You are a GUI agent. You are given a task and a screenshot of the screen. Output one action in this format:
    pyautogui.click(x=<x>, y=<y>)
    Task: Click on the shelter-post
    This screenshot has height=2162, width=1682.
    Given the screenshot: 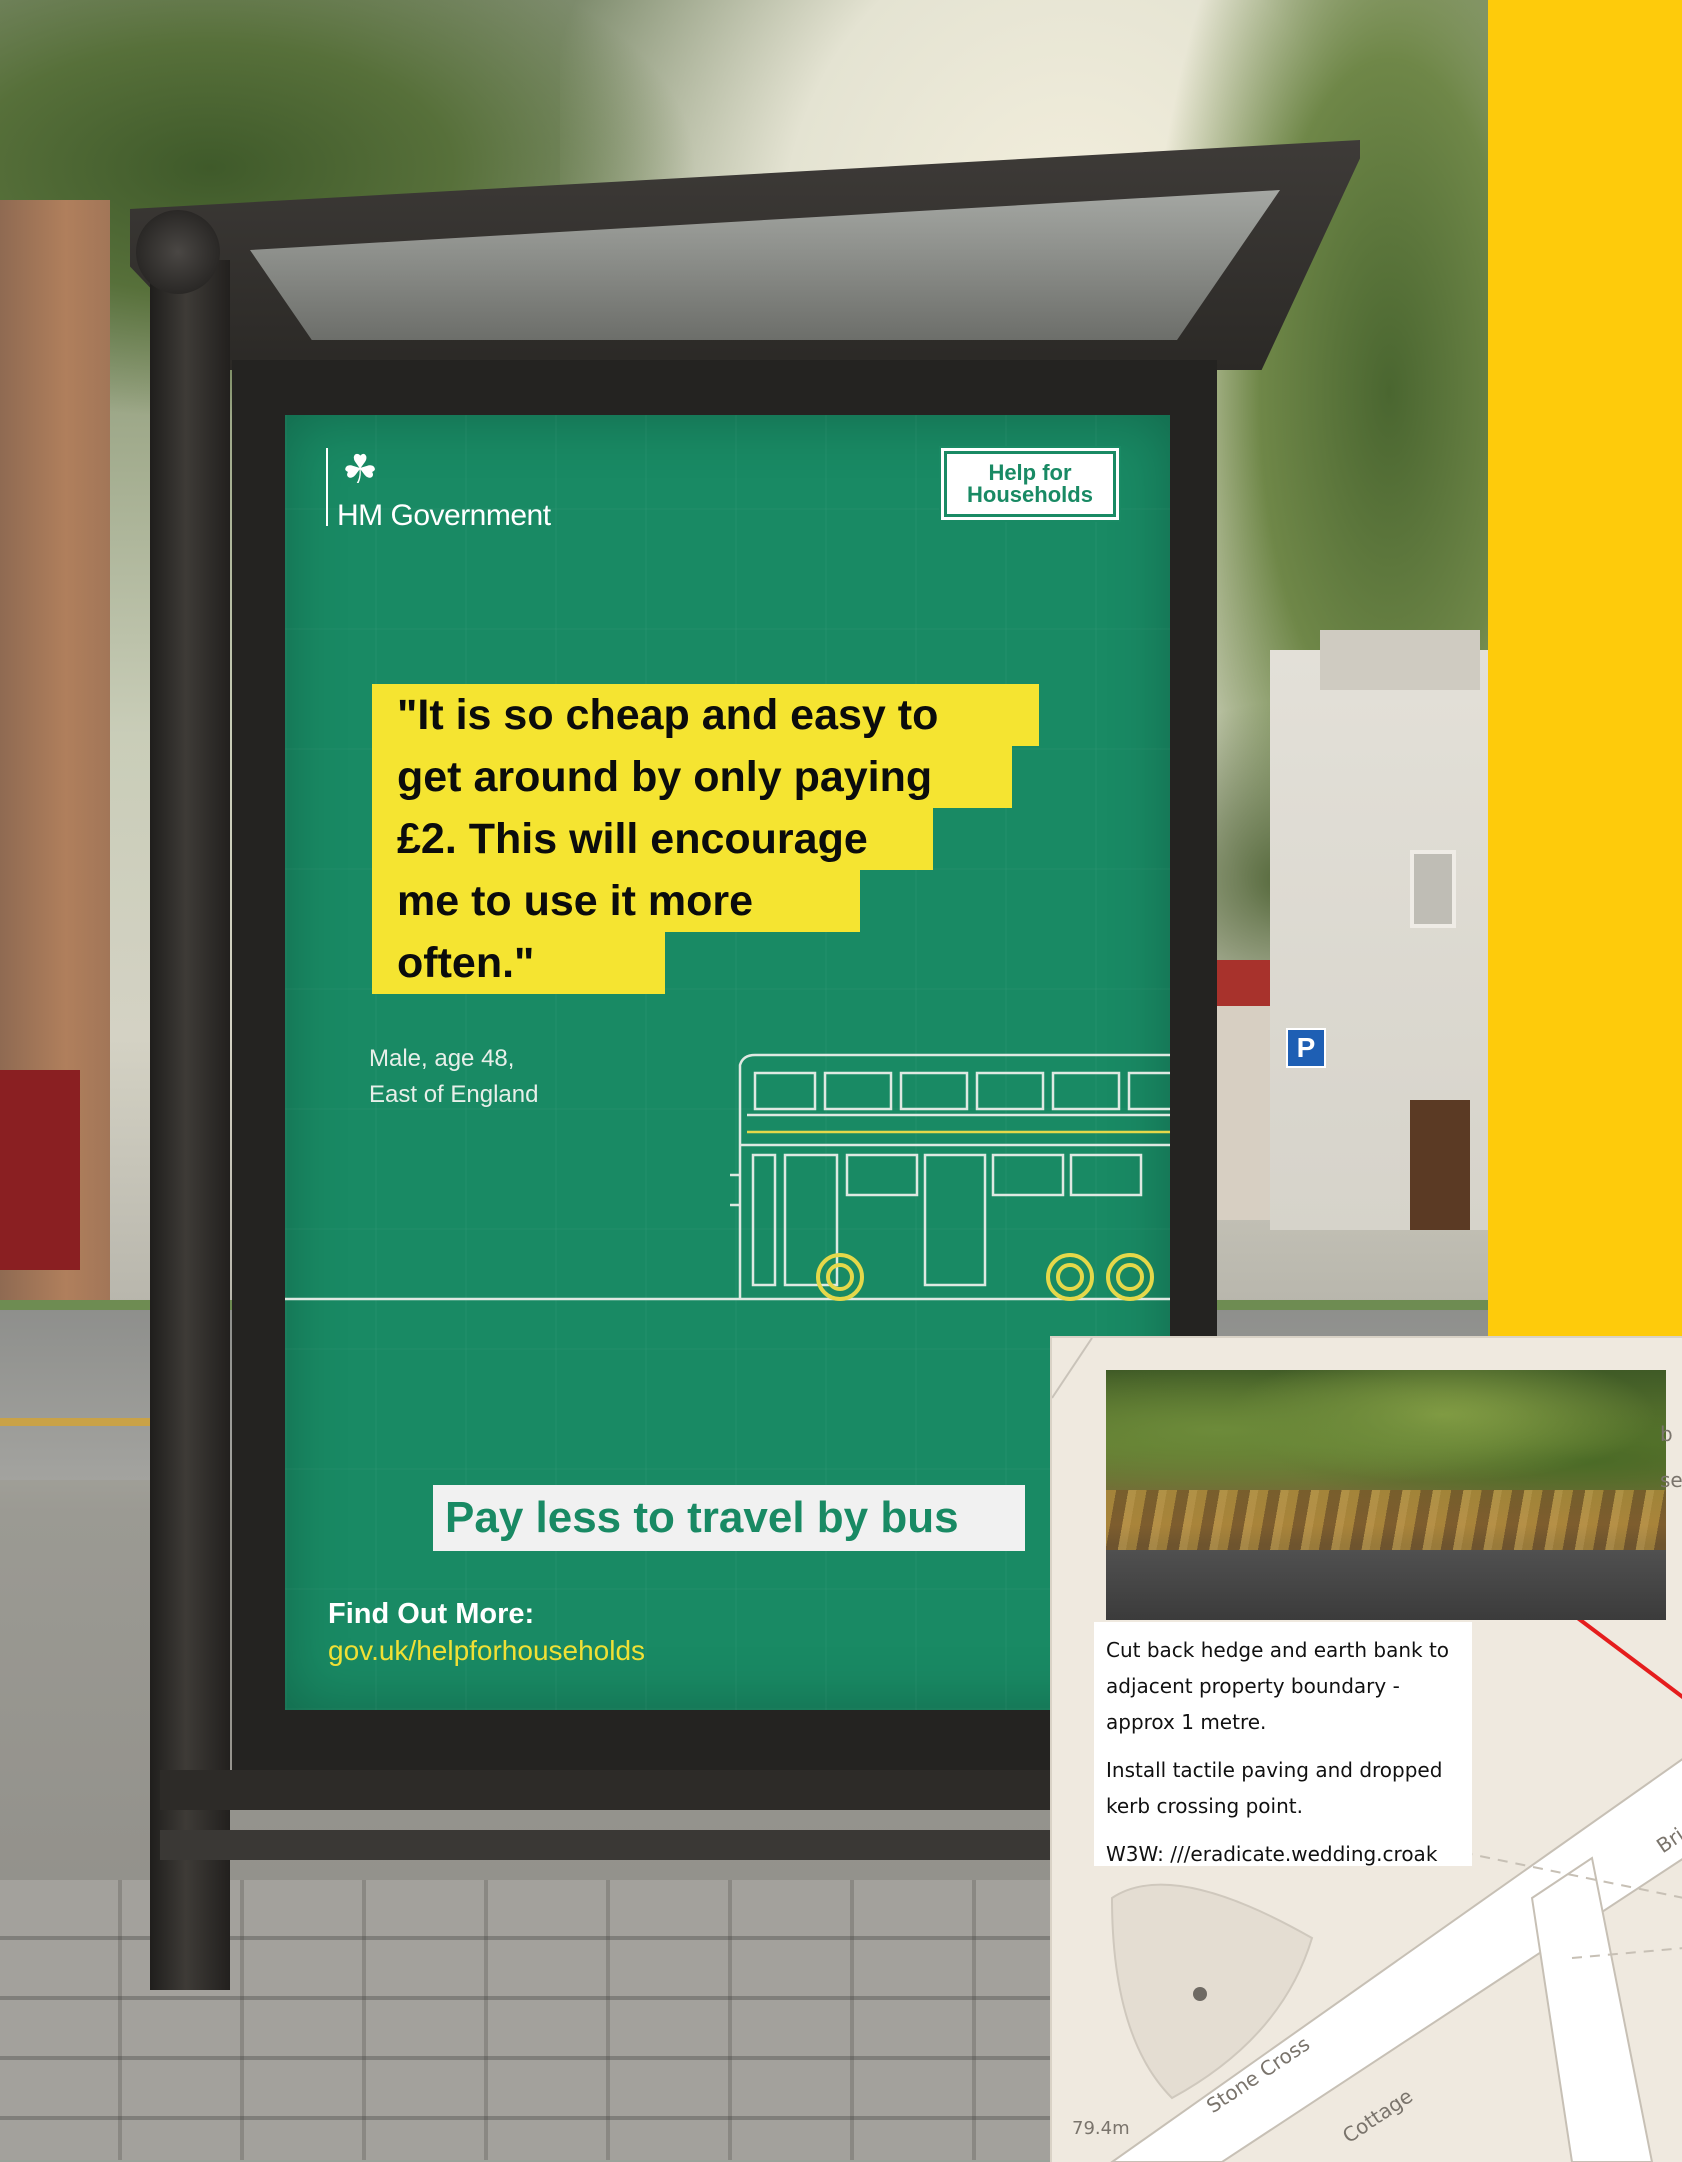 What is the action you would take?
    pyautogui.click(x=190, y=1125)
    